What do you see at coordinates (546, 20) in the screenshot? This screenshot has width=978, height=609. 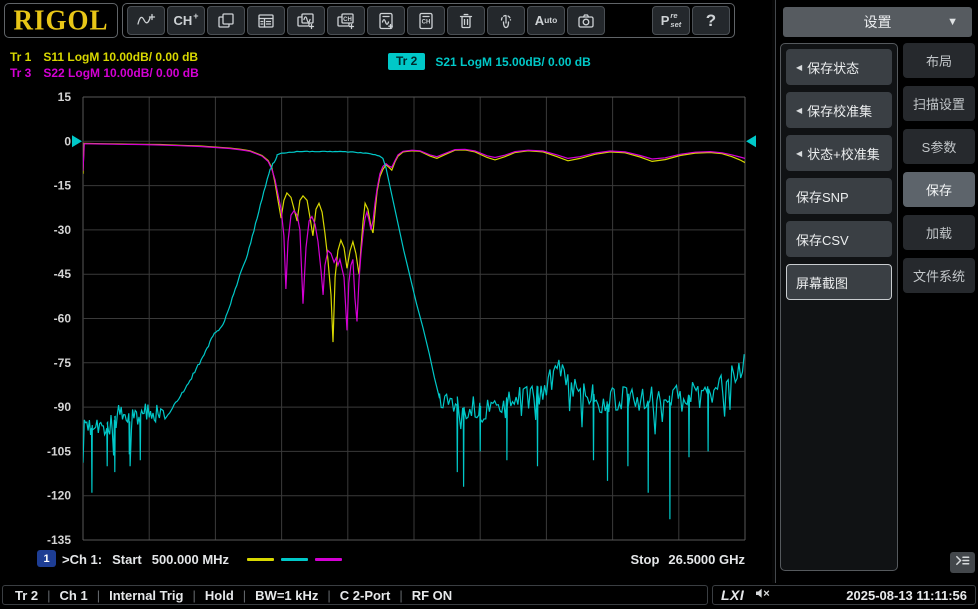 I see `auto-button: Auto` at bounding box center [546, 20].